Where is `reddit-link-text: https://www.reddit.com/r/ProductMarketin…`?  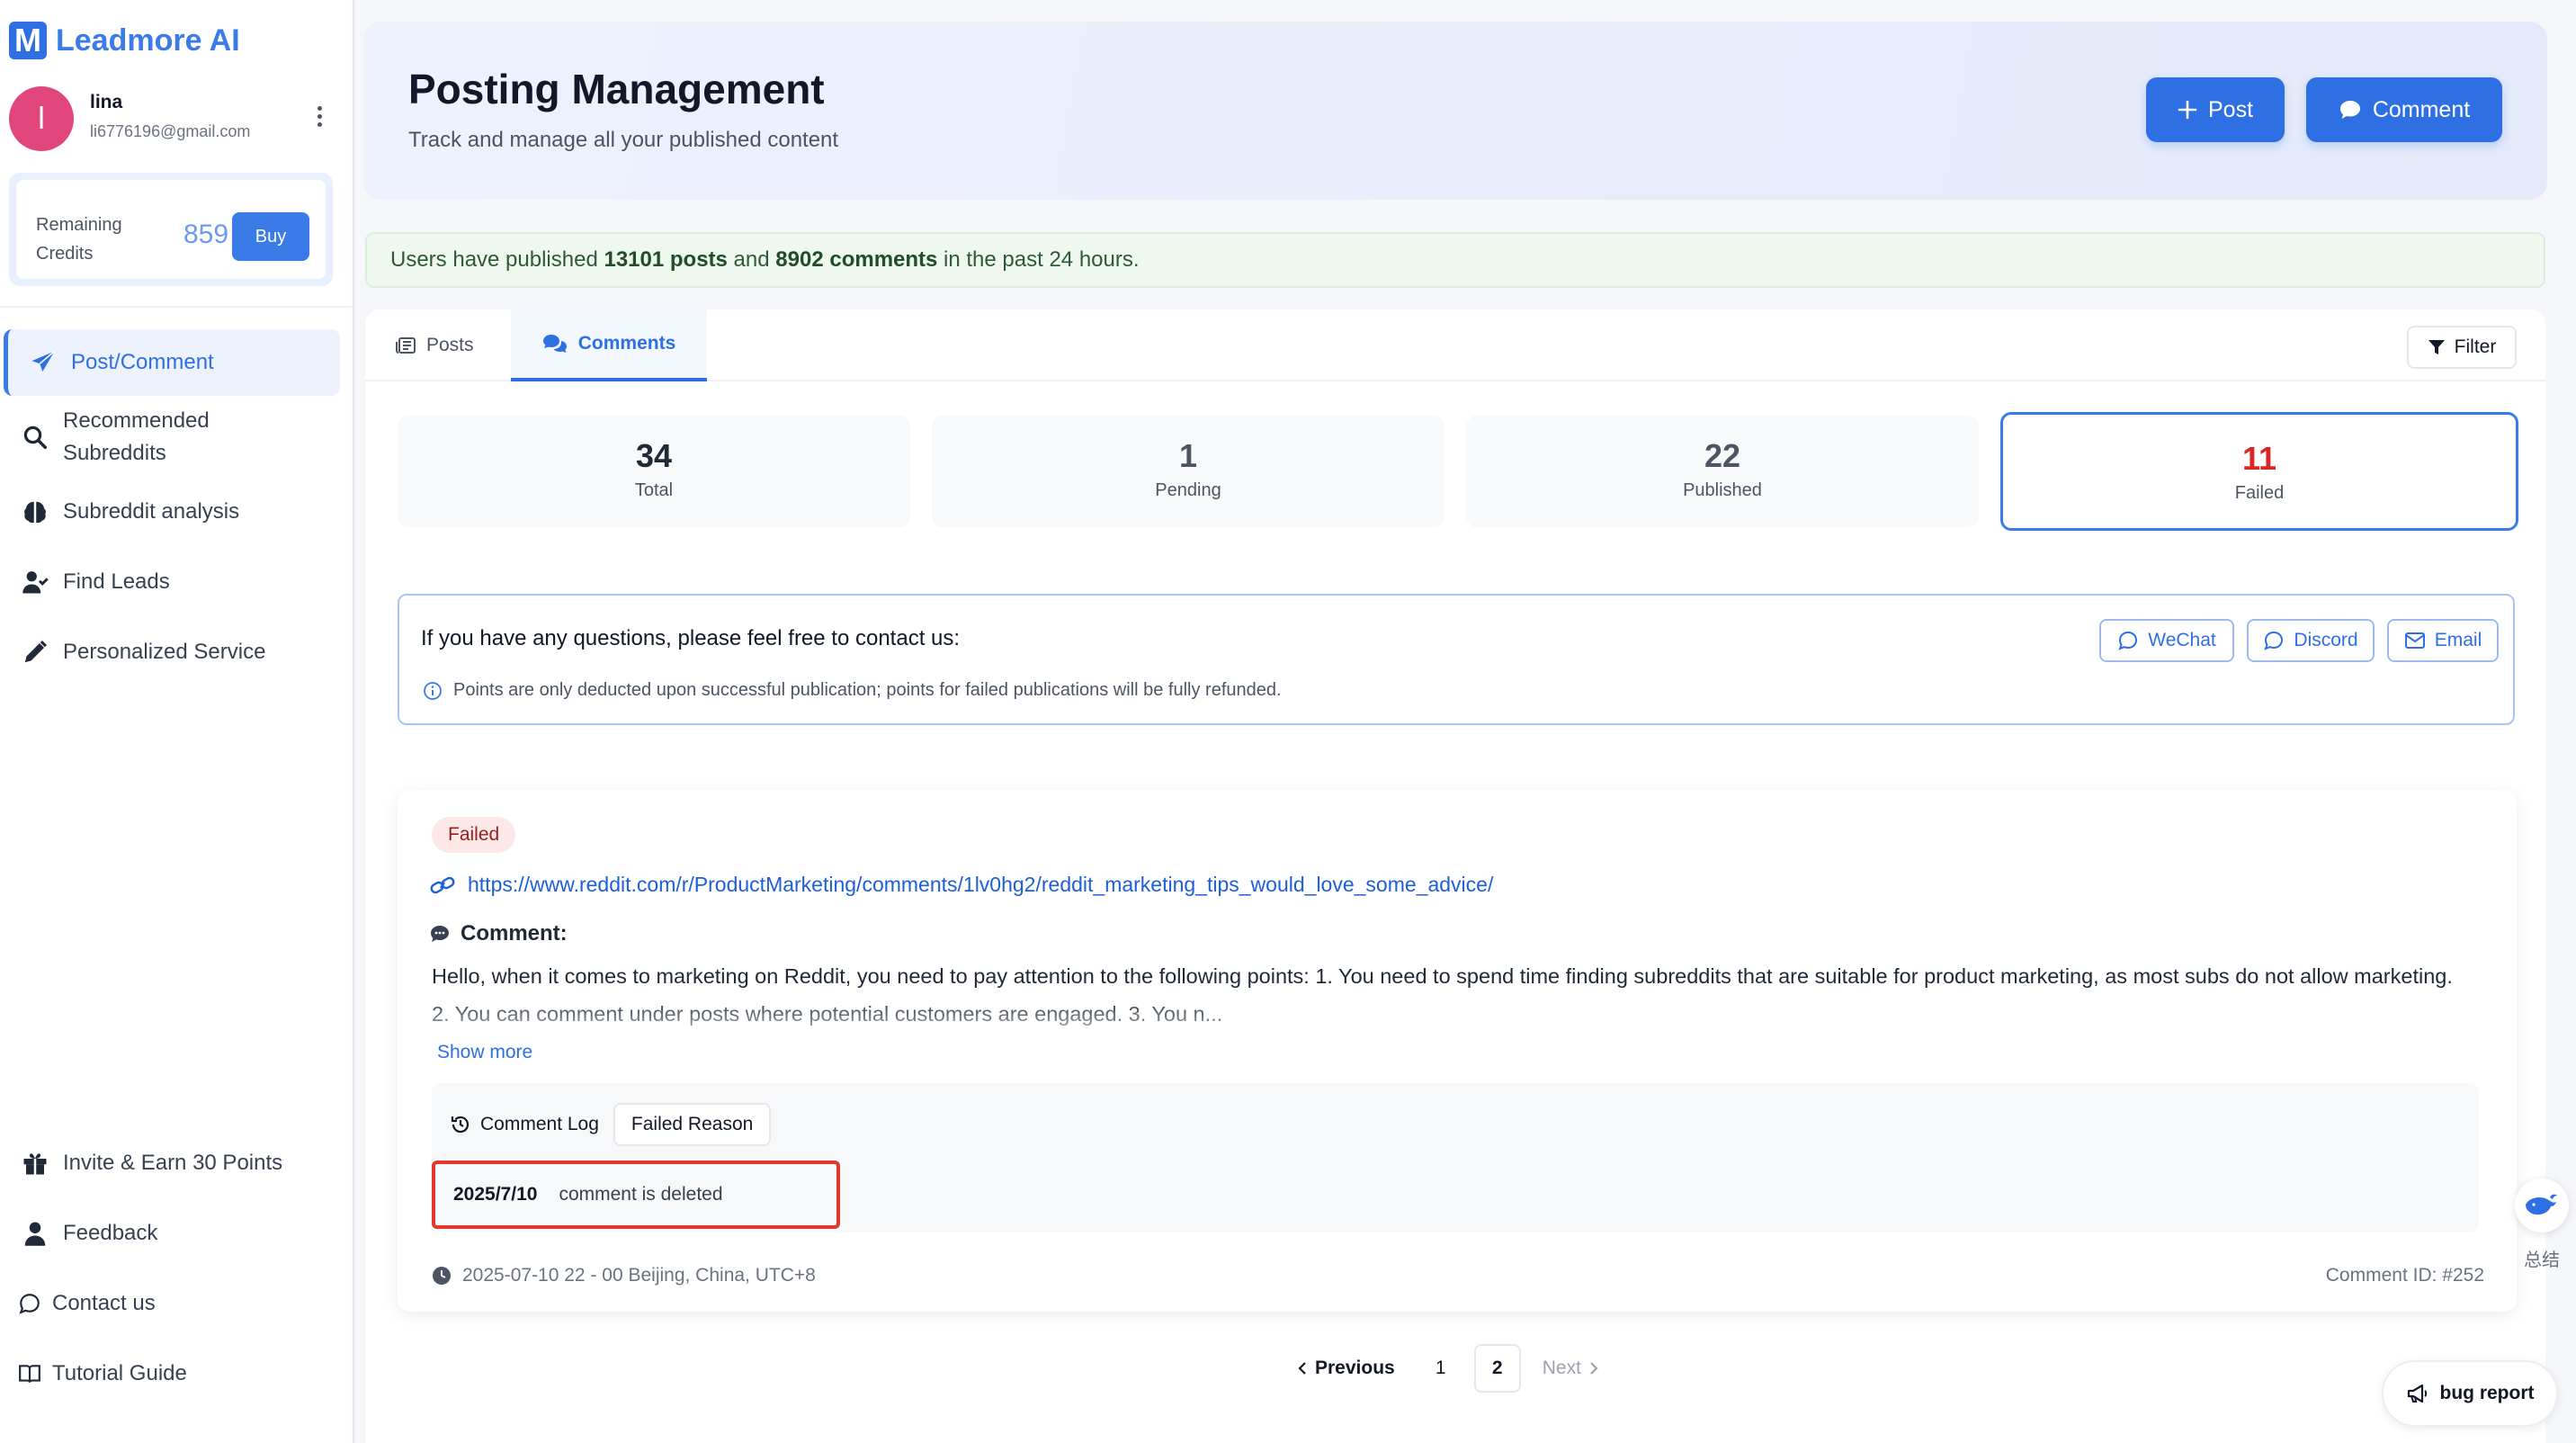
reddit-link-text: https://www.reddit.com/r/ProductMarketin… is located at coordinates (981, 884).